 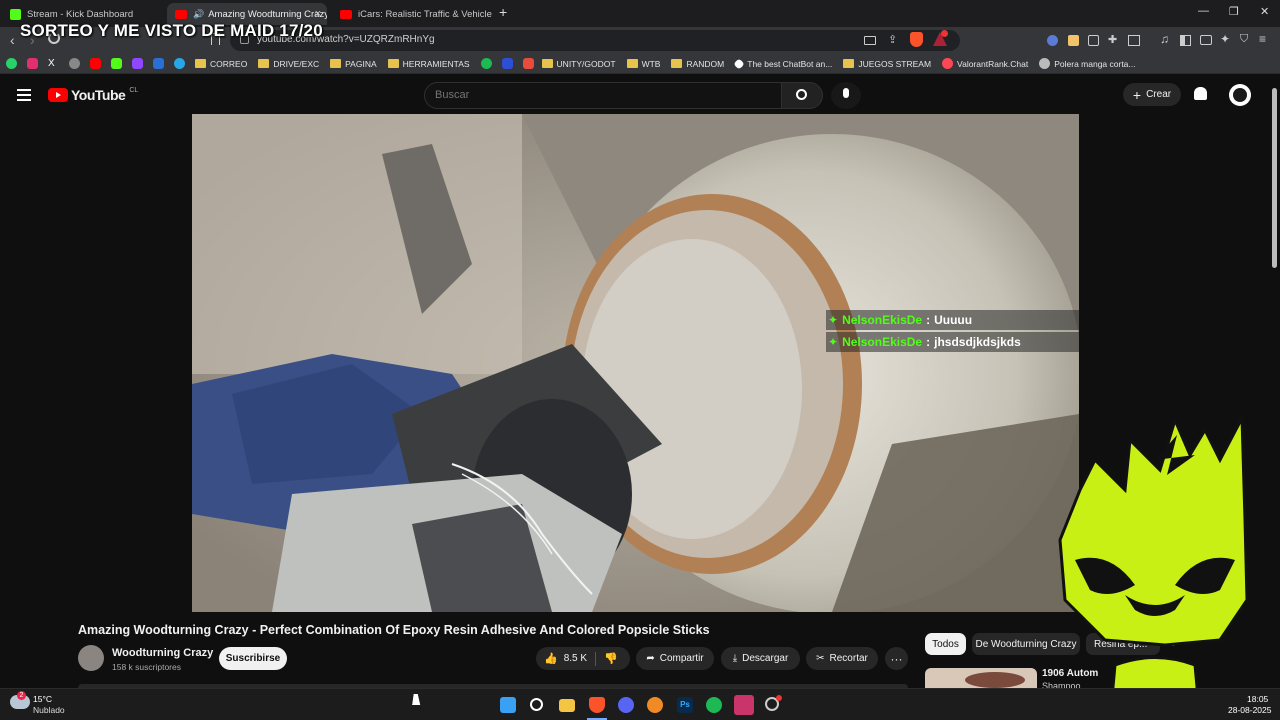 I want to click on create-button: + Crear, so click(x=1152, y=94).